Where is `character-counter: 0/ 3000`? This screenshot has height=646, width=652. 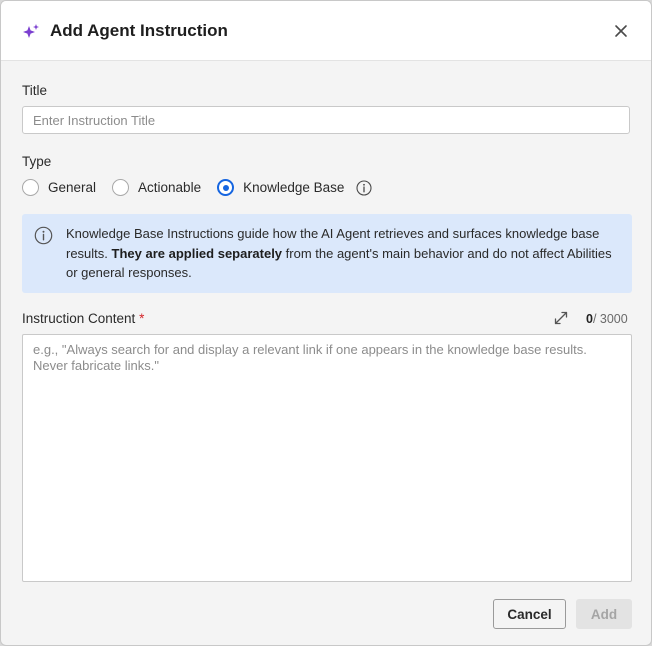 character-counter: 0/ 3000 is located at coordinates (607, 319).